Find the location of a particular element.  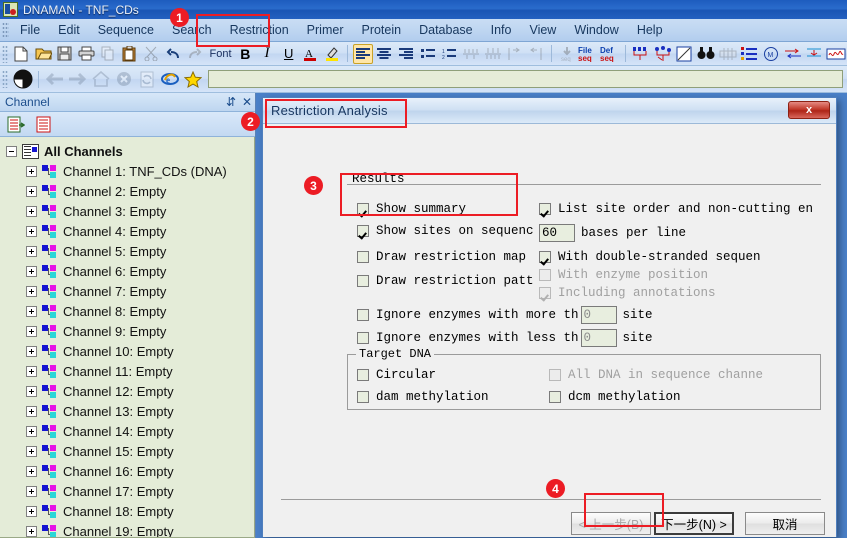

dot-plot-icon is located at coordinates (685, 54).